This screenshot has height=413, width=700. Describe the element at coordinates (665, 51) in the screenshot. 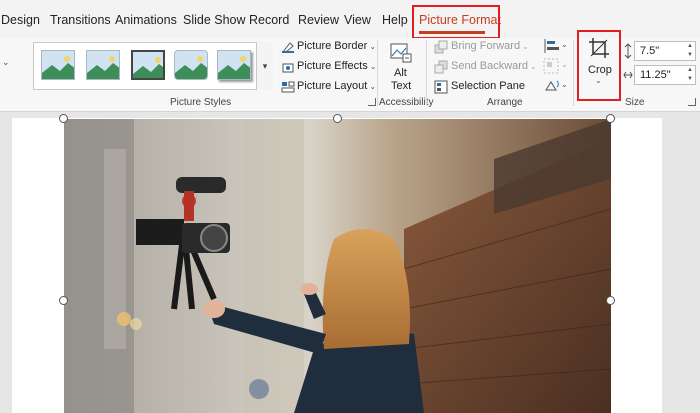

I see `height-field: 7.5" ▲ ▼` at that location.